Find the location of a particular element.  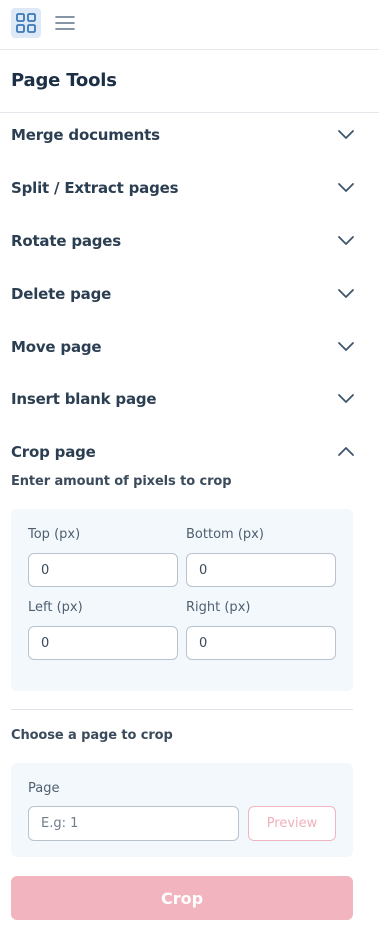

page-label: Page is located at coordinates (44, 788).